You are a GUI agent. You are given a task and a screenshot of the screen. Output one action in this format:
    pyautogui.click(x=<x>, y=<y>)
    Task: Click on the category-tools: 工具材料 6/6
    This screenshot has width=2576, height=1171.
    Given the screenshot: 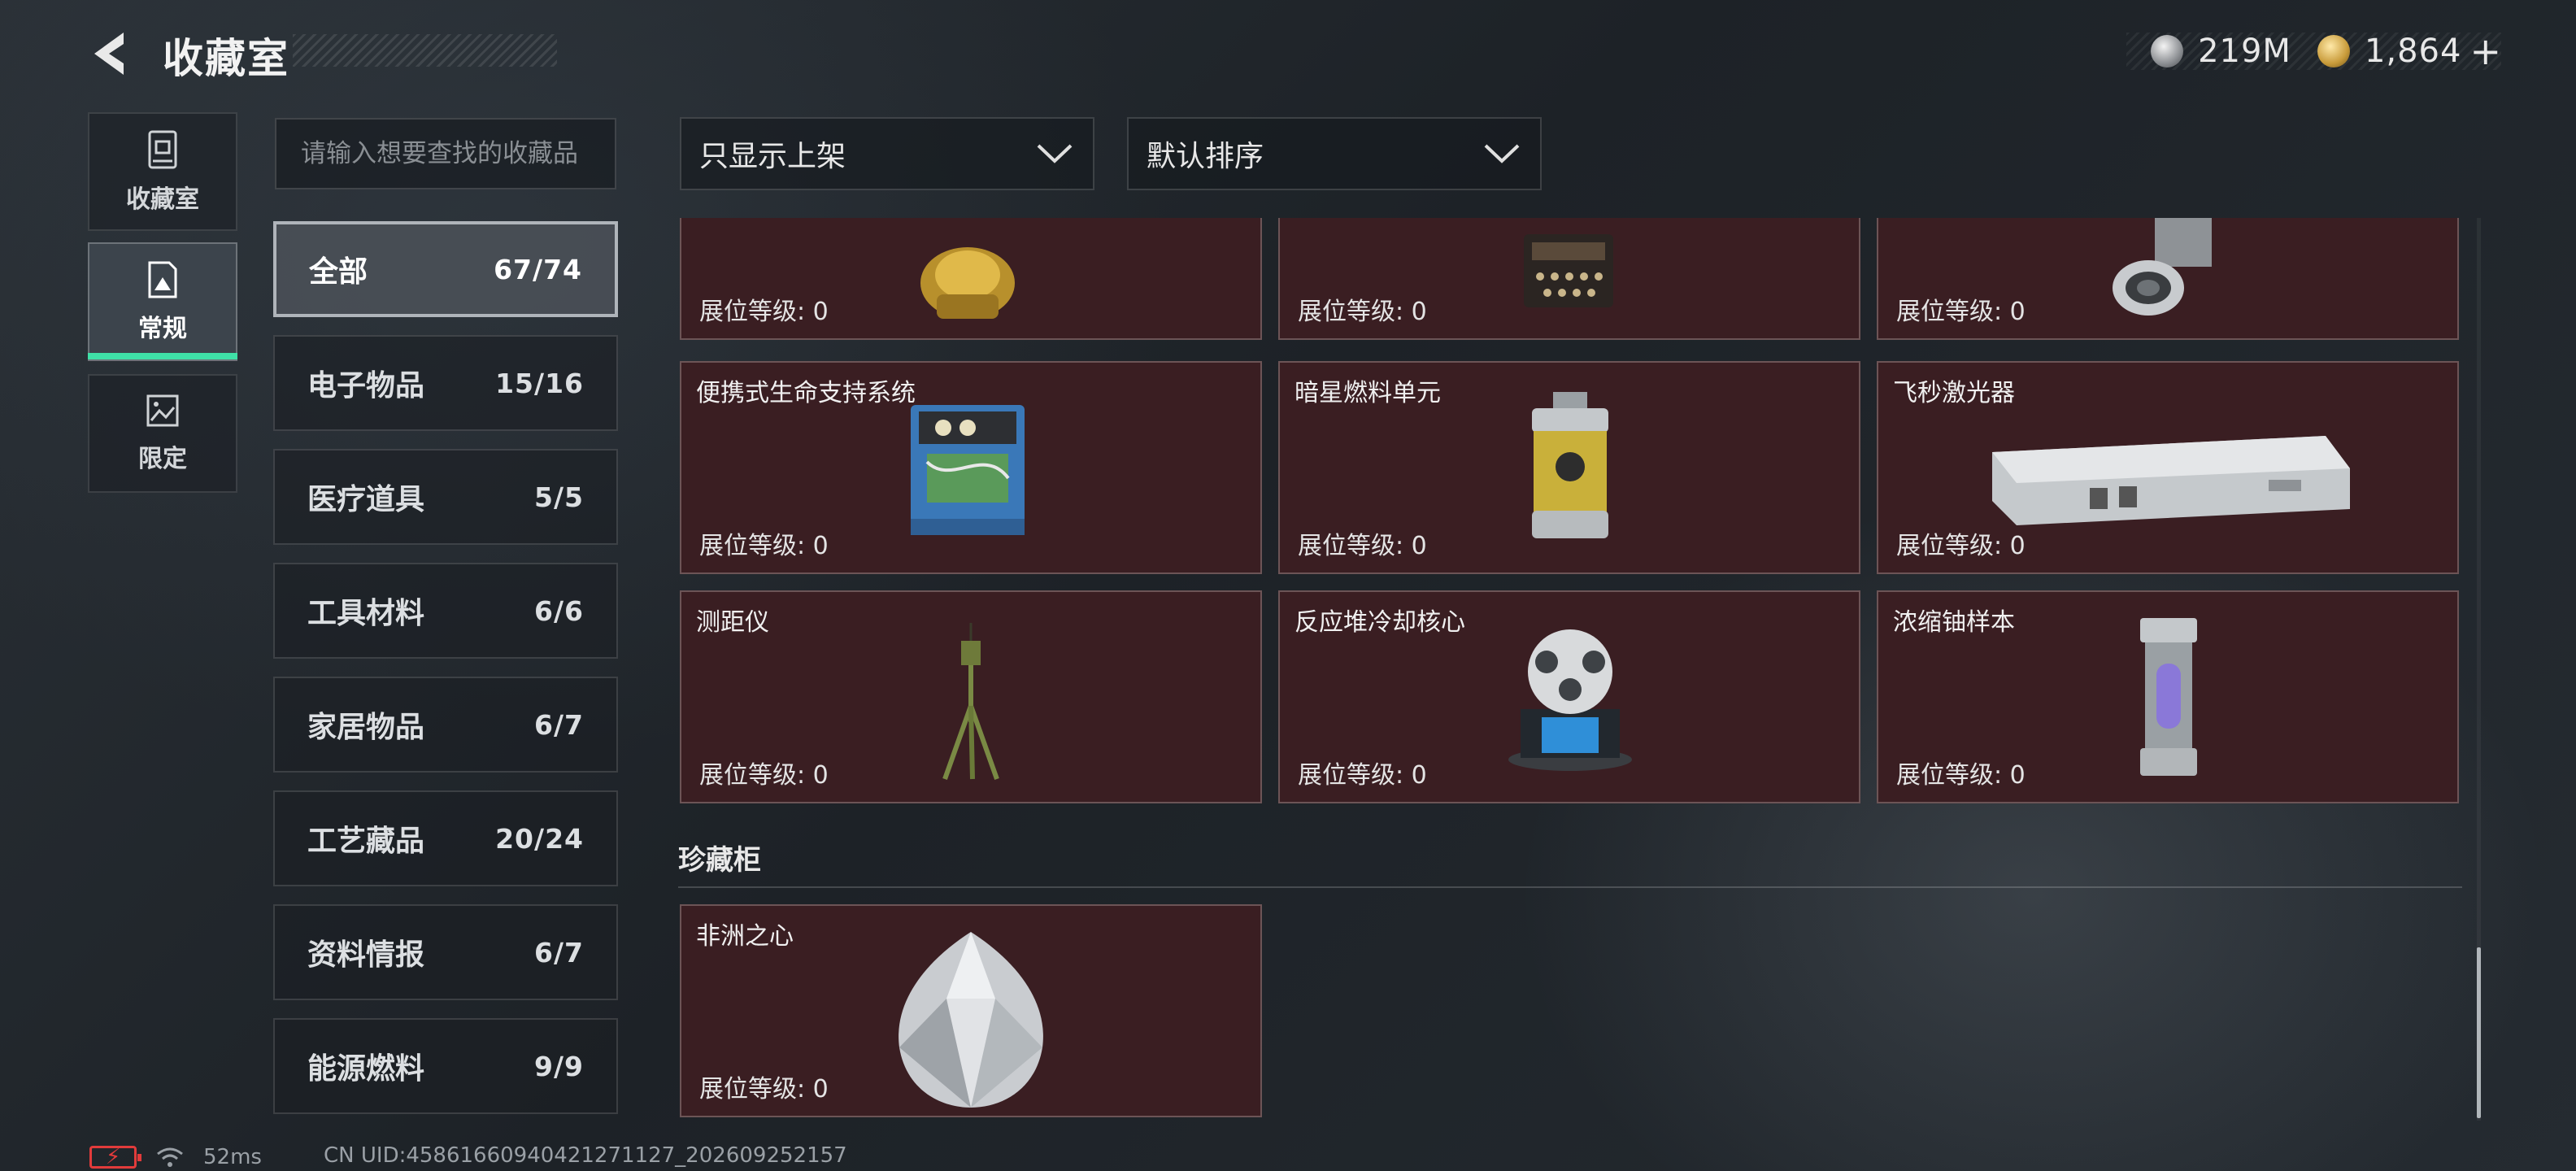 What is the action you would take?
    pyautogui.click(x=446, y=611)
    